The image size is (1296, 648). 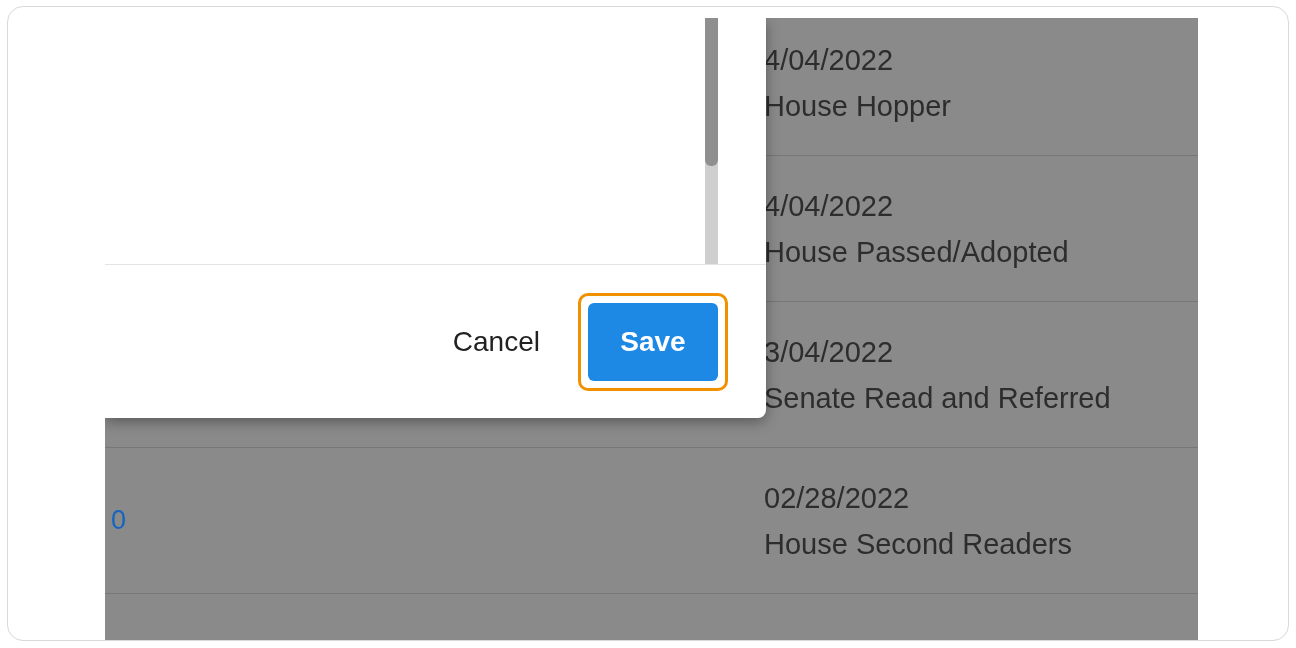 I want to click on cancel-button: Cancel, so click(x=496, y=341).